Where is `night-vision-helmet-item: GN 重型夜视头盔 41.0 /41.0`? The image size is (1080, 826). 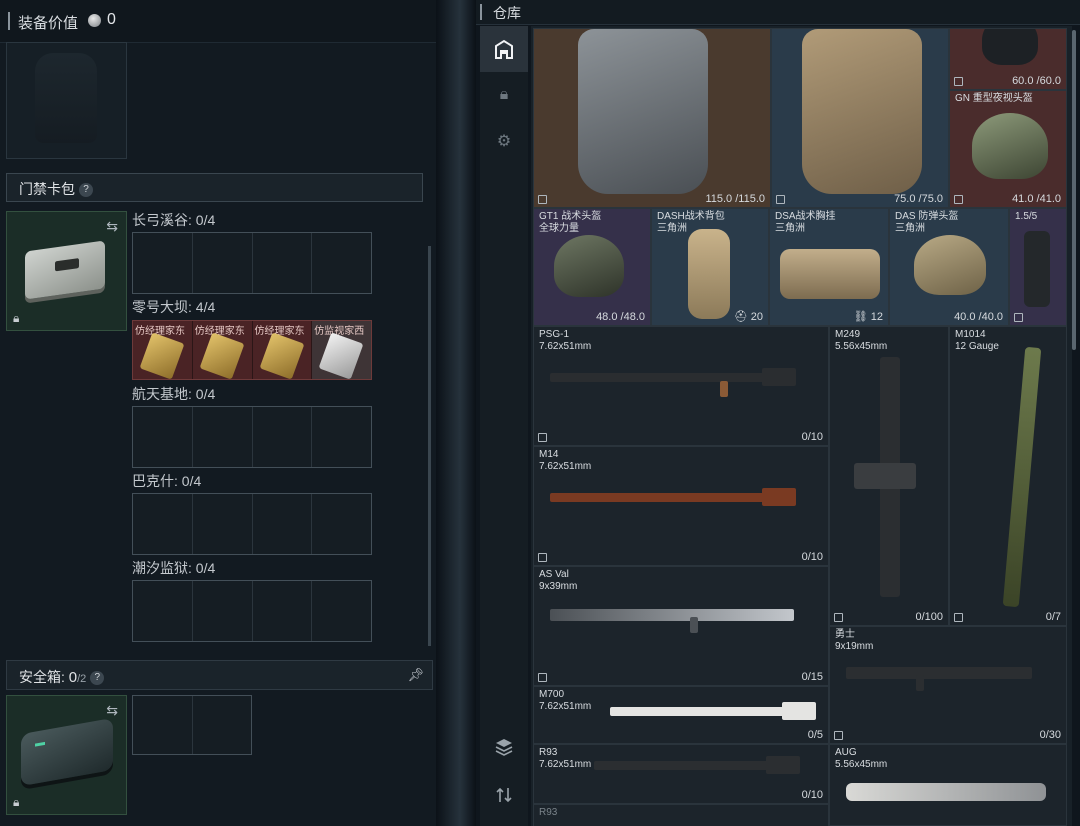 night-vision-helmet-item: GN 重型夜视头盔 41.0 /41.0 is located at coordinates (1008, 149).